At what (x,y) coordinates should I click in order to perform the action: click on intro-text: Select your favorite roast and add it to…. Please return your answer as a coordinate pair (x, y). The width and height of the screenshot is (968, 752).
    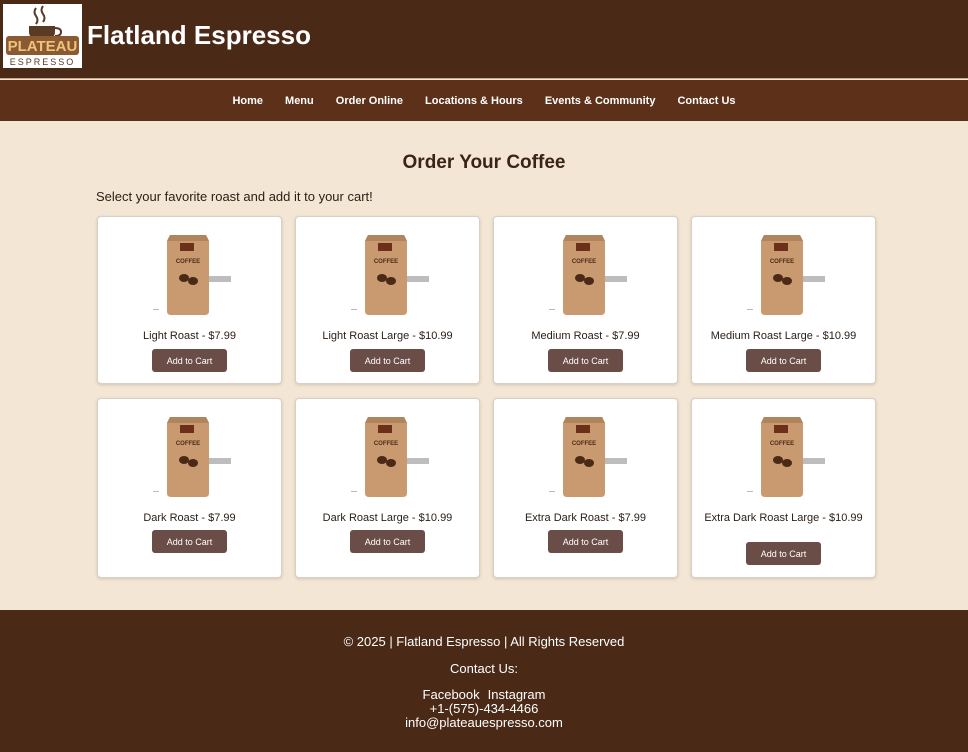
    Looking at the image, I should click on (234, 196).